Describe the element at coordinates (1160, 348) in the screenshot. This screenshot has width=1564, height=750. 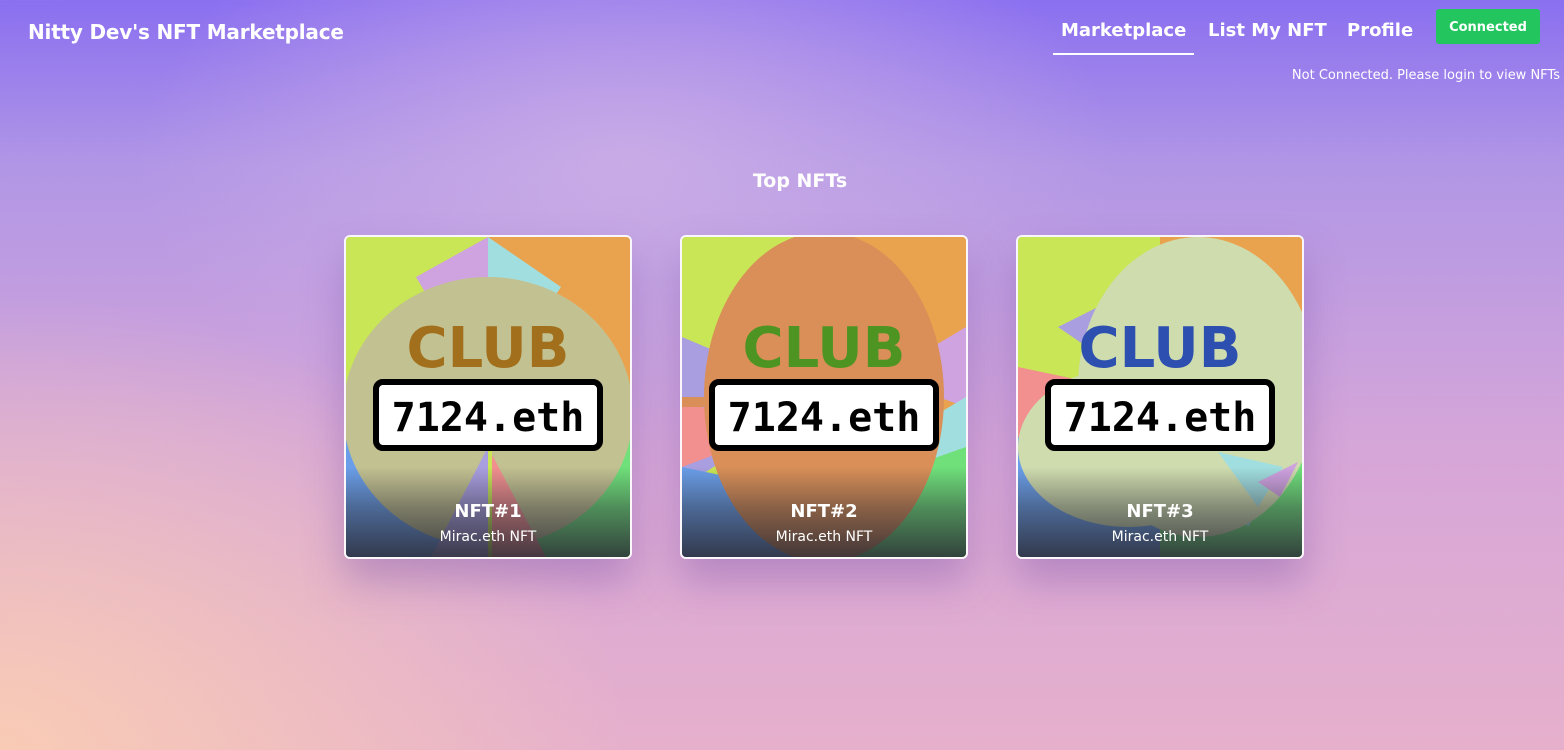
I see `nft-image-title-3: CLUB` at that location.